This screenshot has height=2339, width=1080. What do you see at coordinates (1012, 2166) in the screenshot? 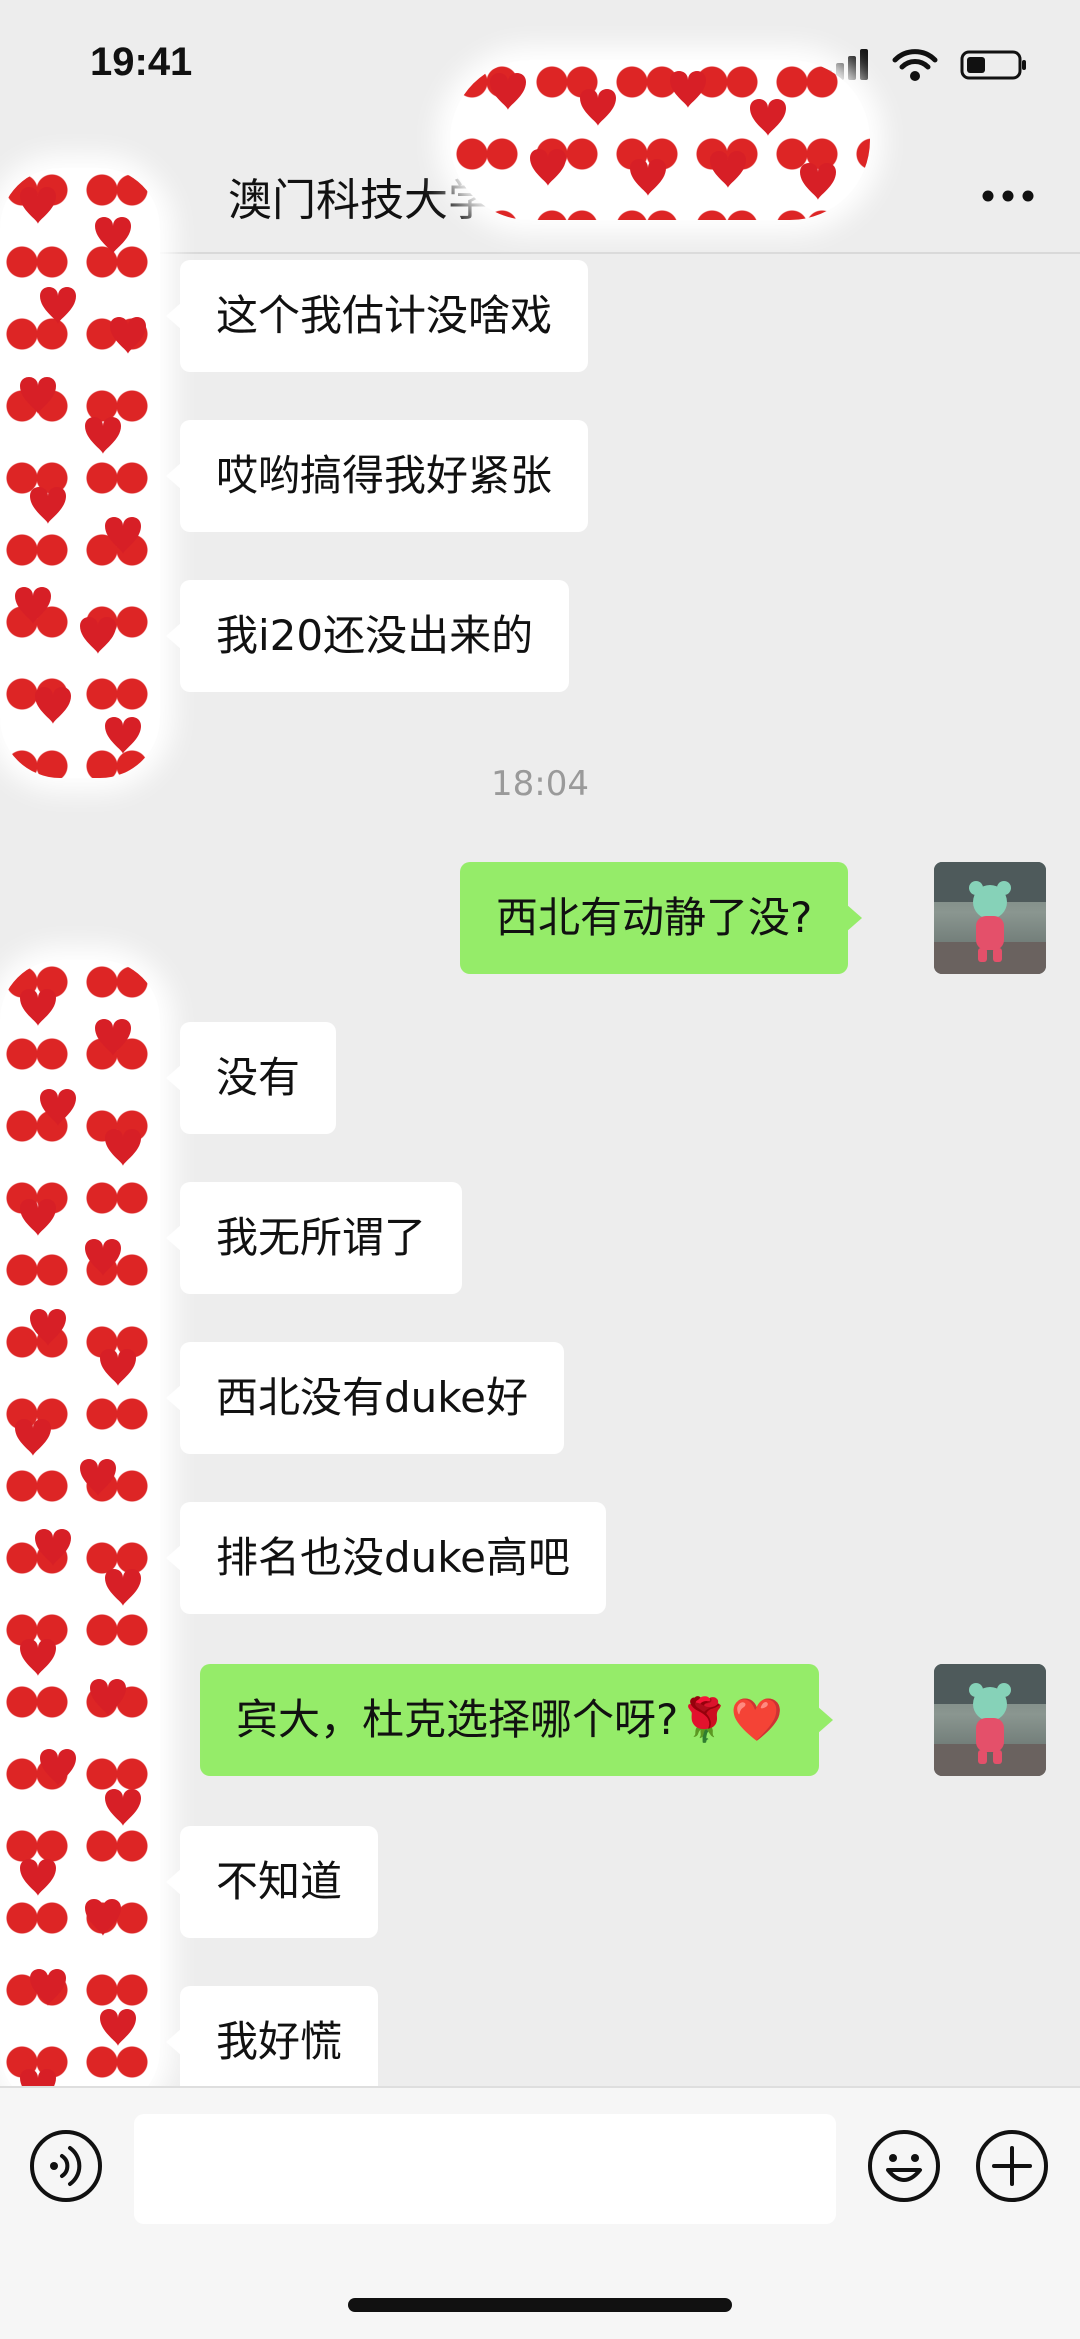
I see `plus-icon` at bounding box center [1012, 2166].